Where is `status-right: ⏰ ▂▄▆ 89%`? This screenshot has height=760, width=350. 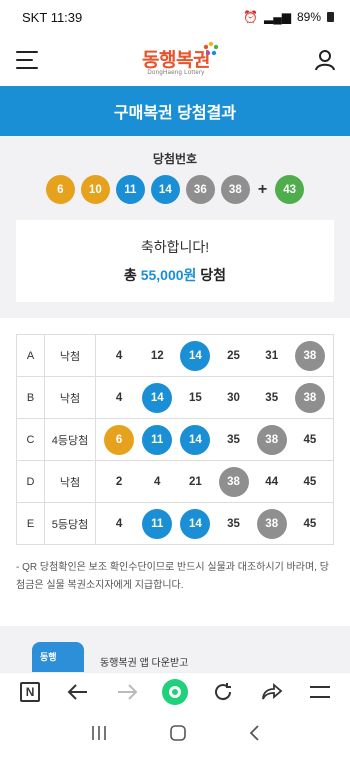
status-right: ⏰ ▂▄▆ 89% is located at coordinates (288, 17).